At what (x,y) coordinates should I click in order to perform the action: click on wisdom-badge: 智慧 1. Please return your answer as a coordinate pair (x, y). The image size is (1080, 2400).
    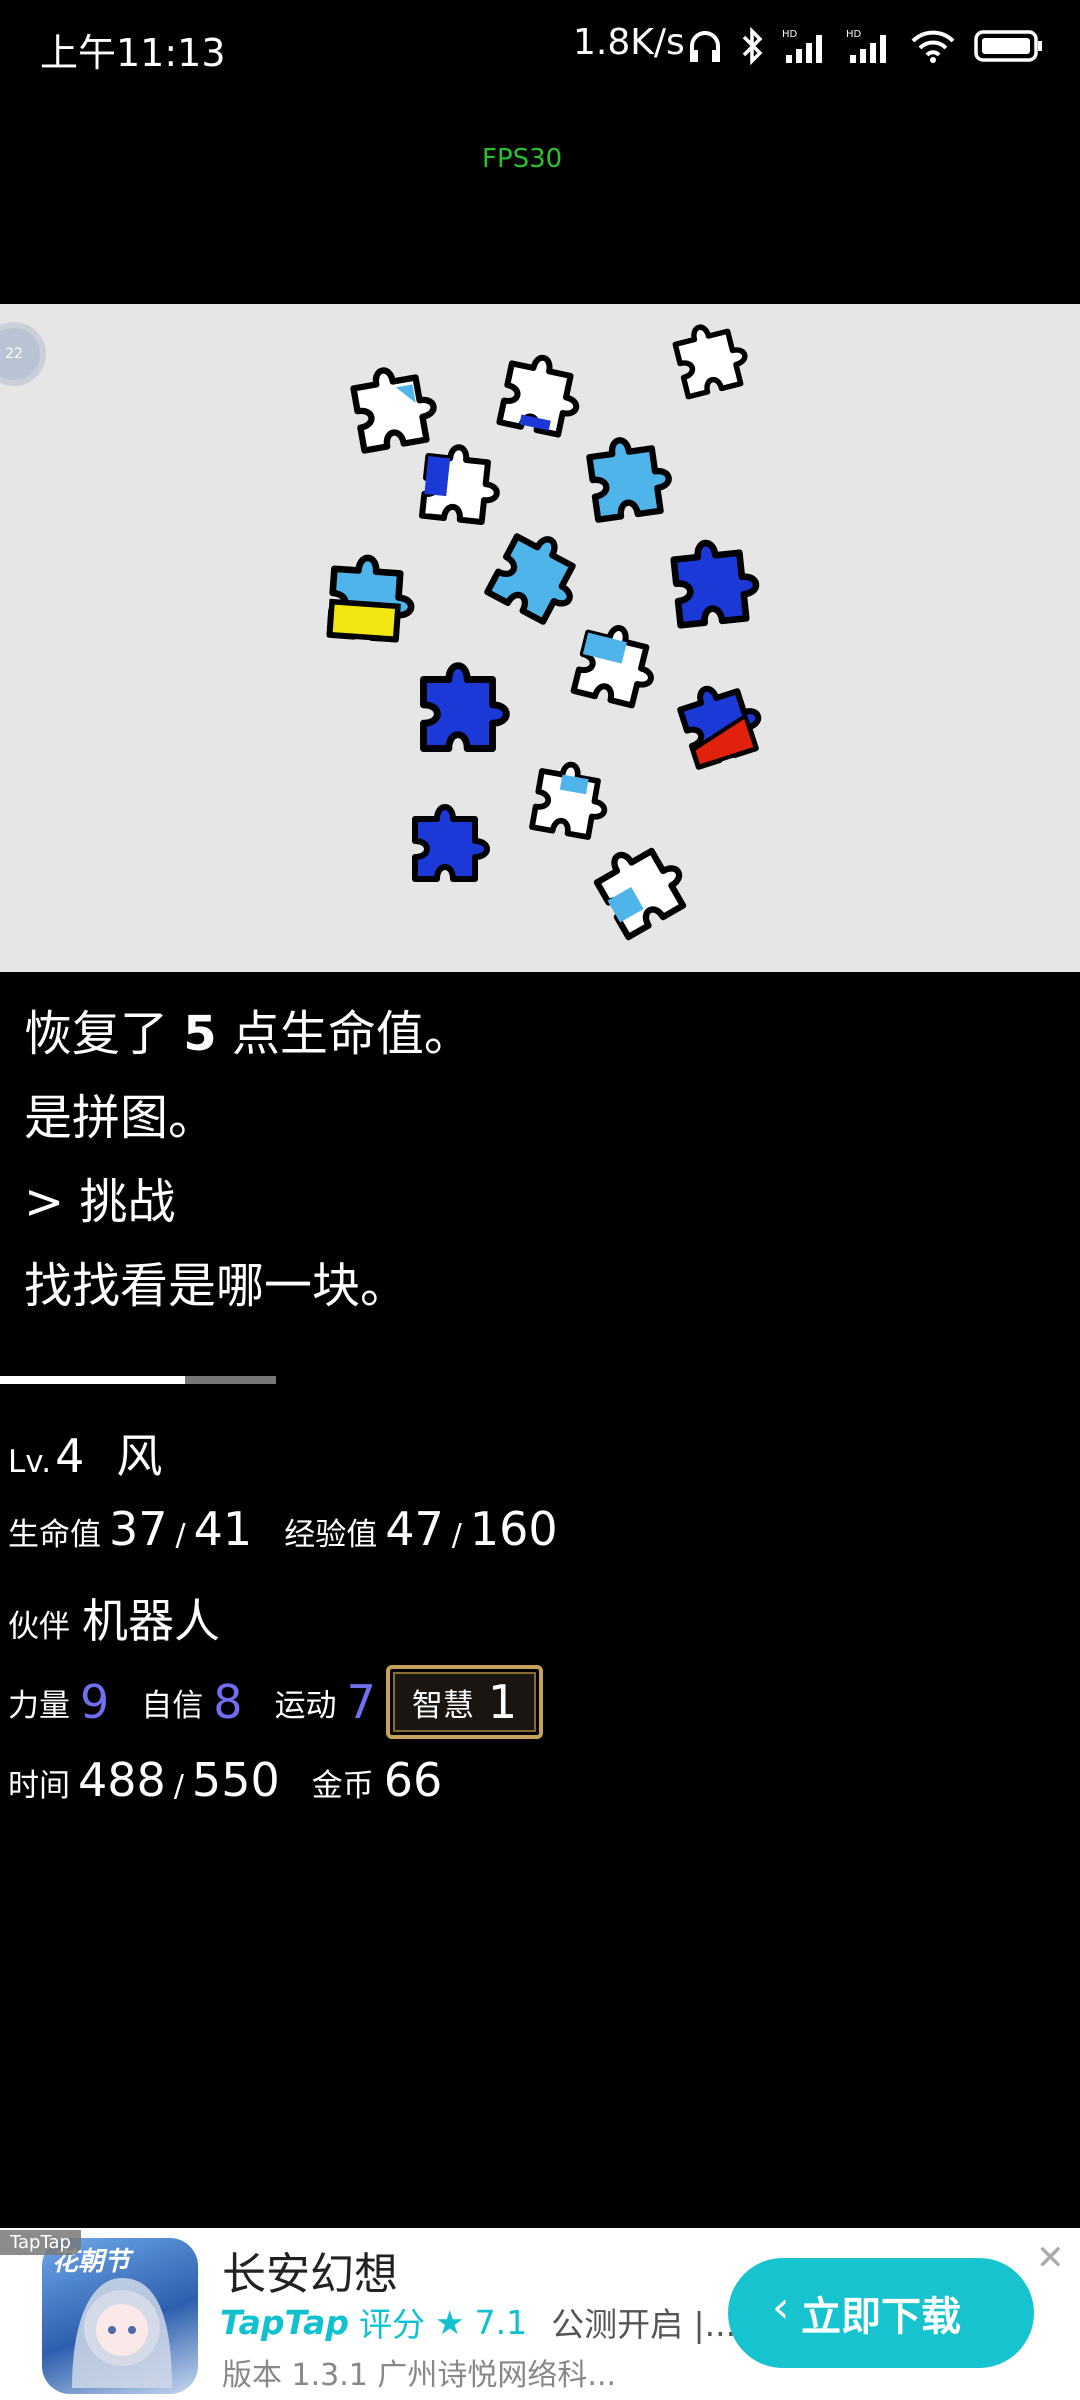
    Looking at the image, I should click on (464, 1702).